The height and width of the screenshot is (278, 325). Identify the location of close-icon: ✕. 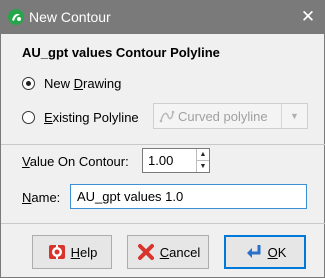
(308, 17).